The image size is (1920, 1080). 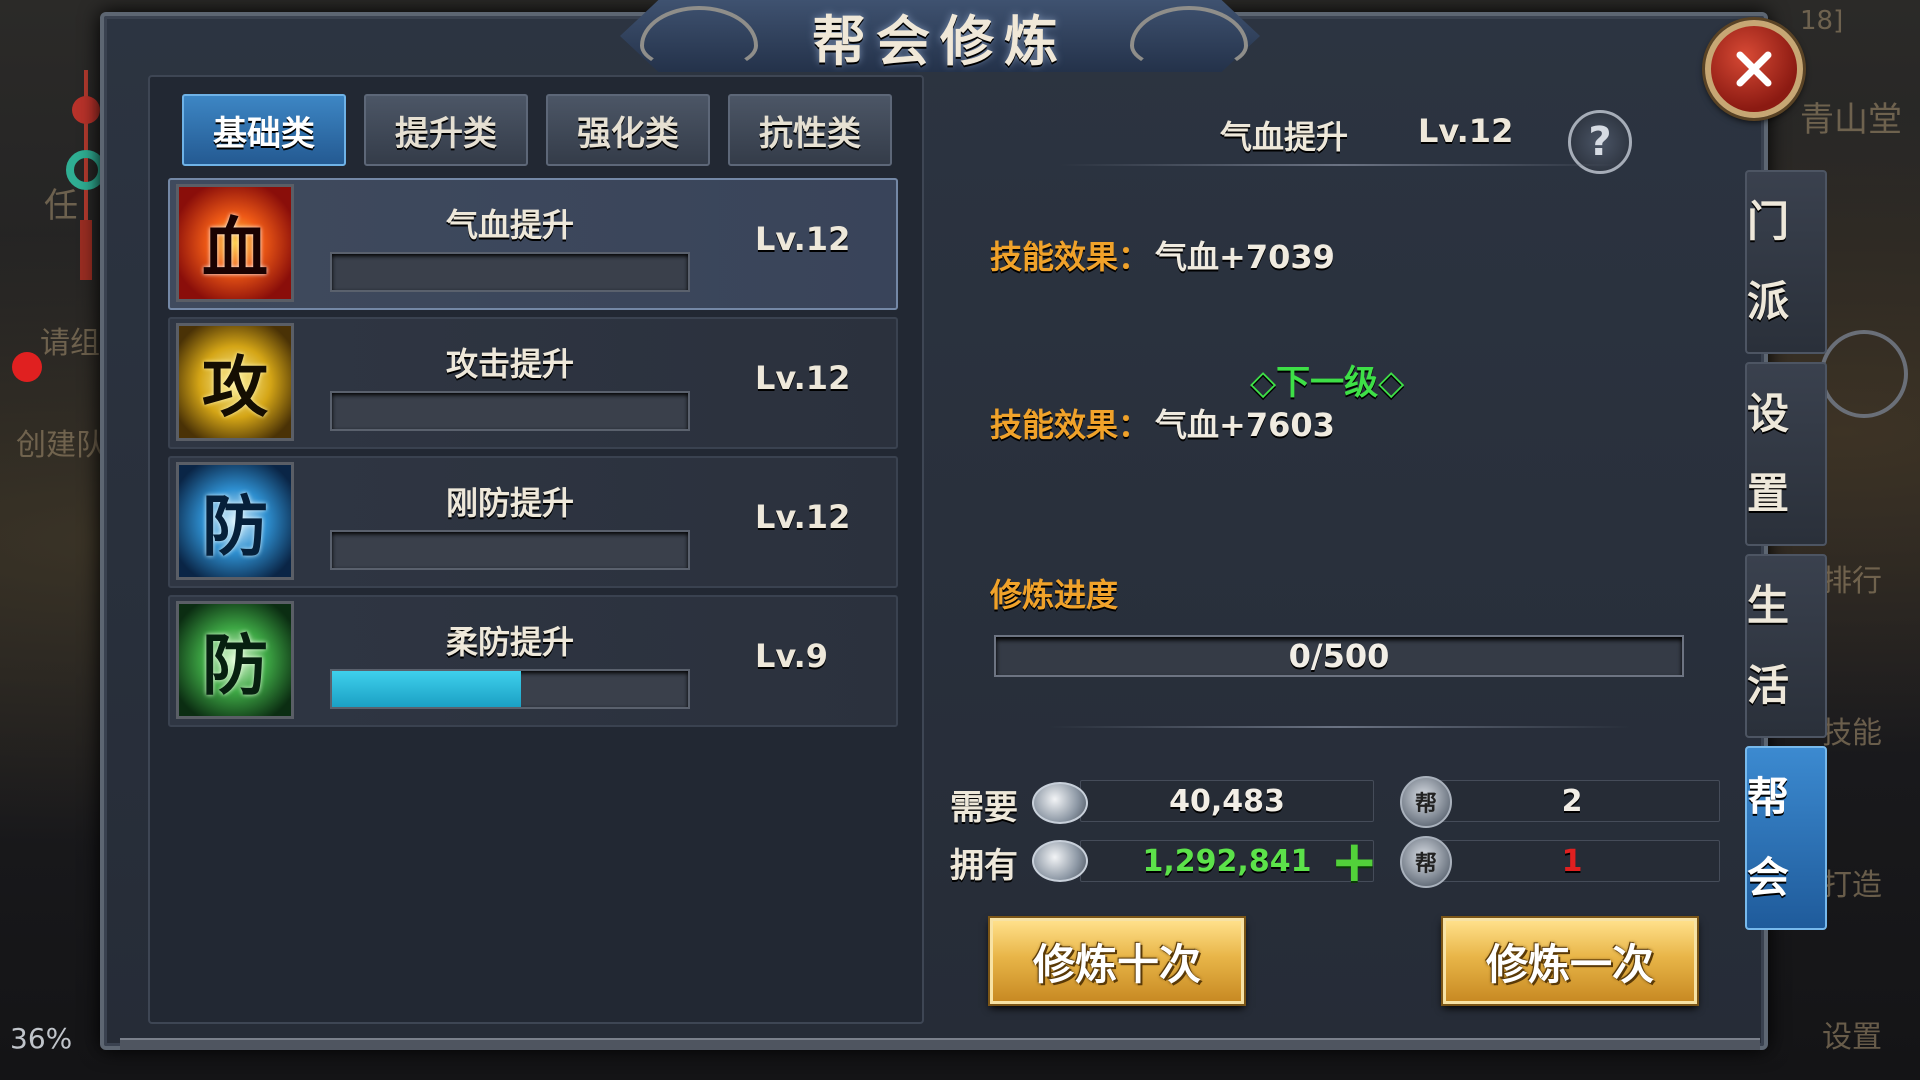 I want to click on tab-upgrade: 提升类, so click(x=446, y=130).